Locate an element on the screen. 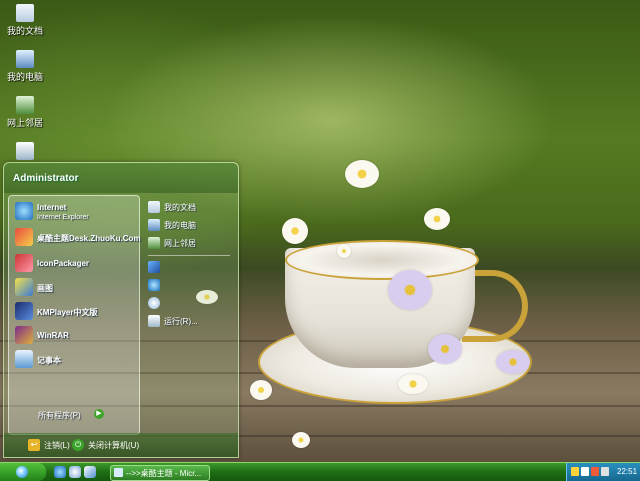 The image size is (640, 481). desktop-icon-my-computer: 我的电脑 is located at coordinates (25, 66).